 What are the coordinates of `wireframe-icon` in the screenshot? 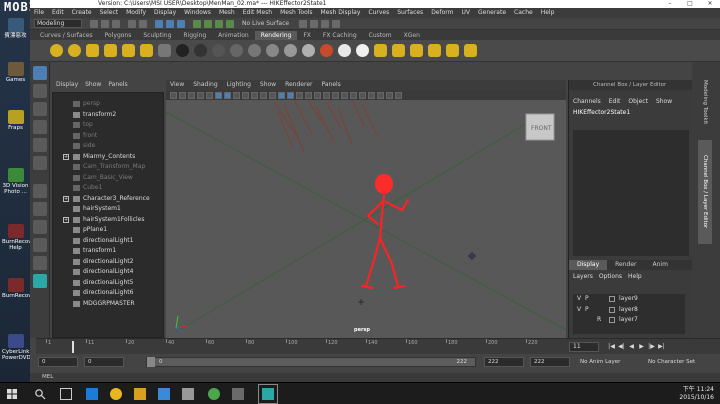 It's located at (281, 95).